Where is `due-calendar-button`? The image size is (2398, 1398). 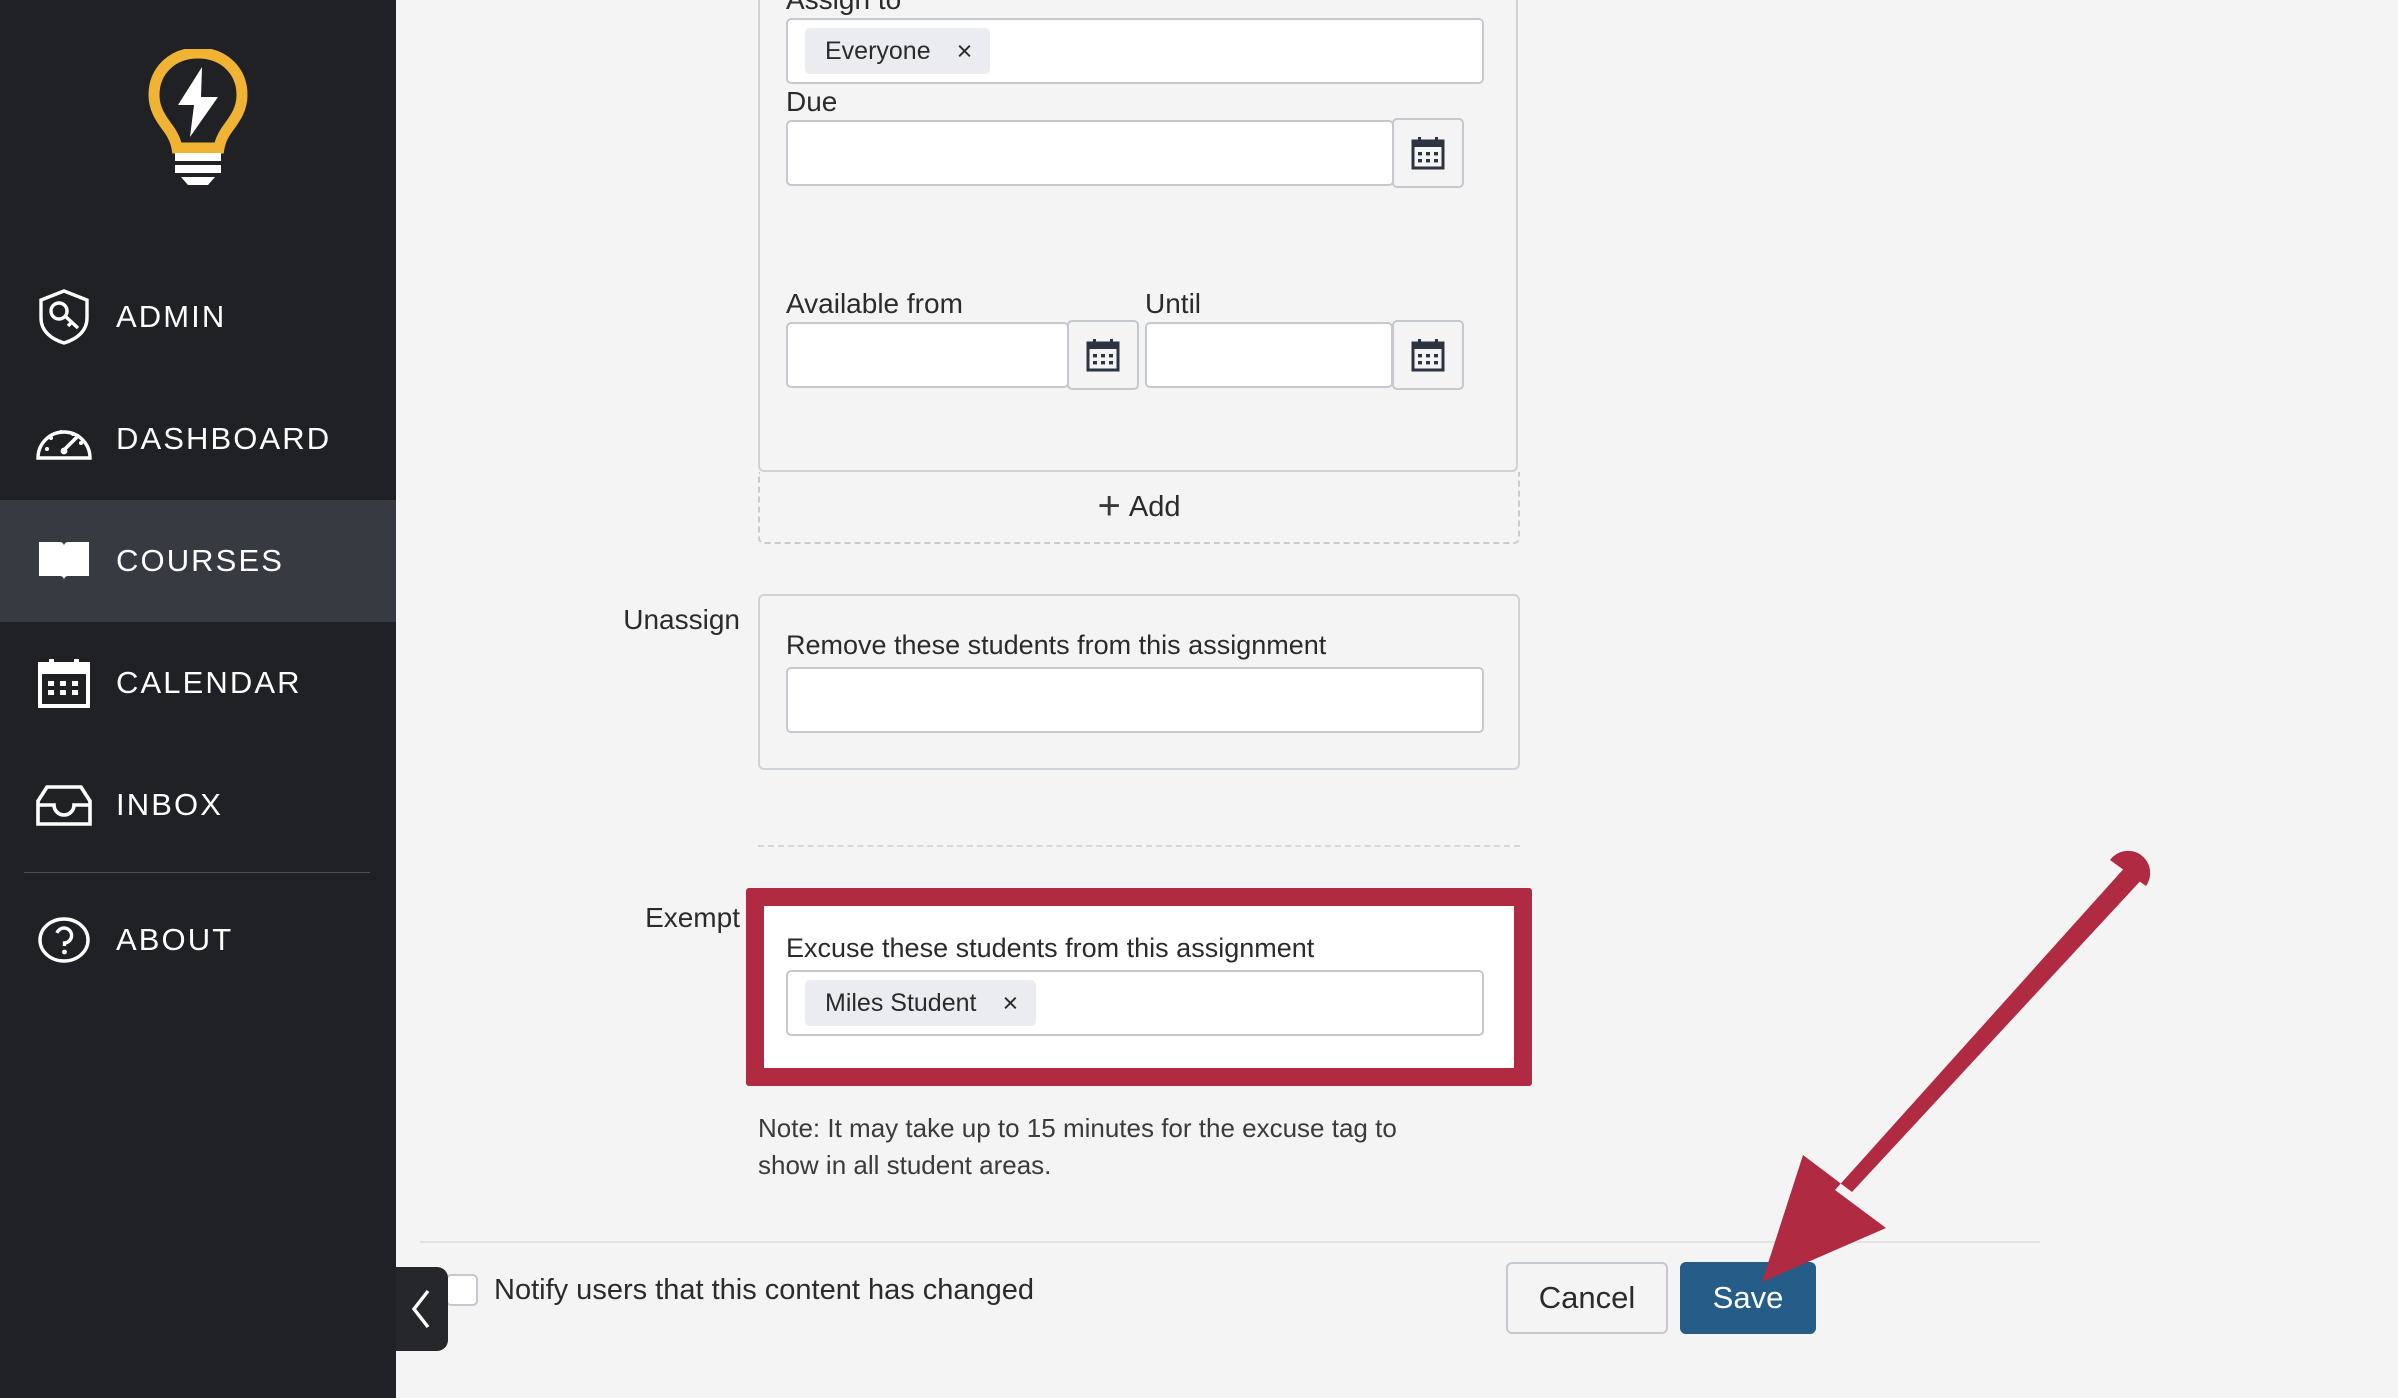
due-calendar-button is located at coordinates (1428, 153).